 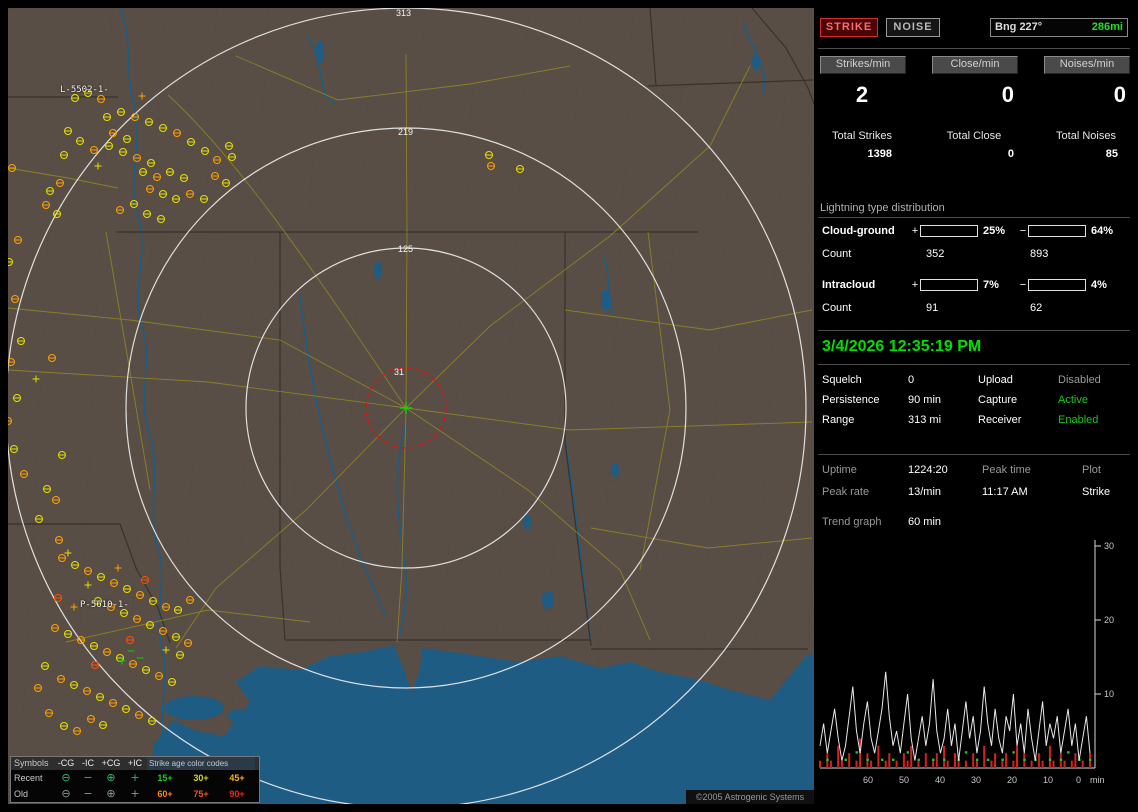 What do you see at coordinates (858, 231) in the screenshot?
I see `cloud-ground-label: Cloud-ground` at bounding box center [858, 231].